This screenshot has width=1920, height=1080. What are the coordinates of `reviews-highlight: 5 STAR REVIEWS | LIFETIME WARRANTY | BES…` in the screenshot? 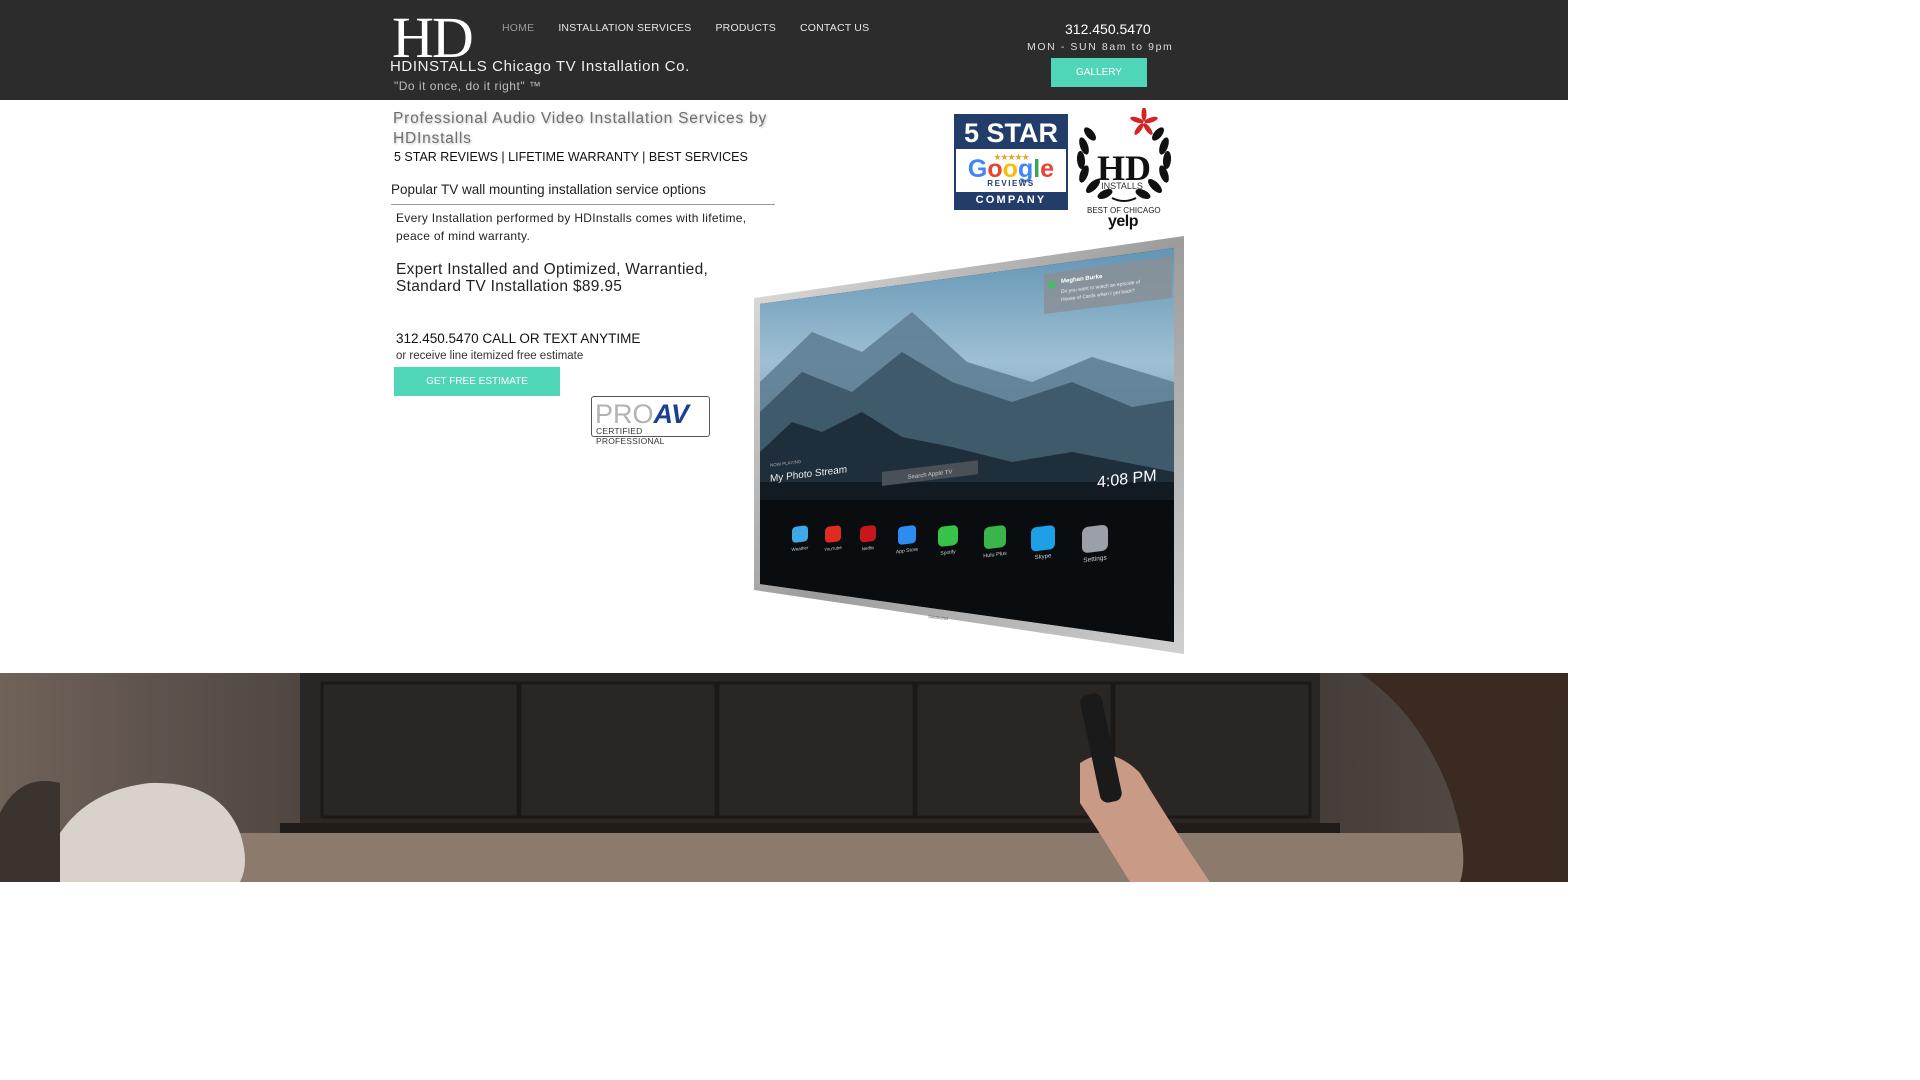 It's located at (571, 157).